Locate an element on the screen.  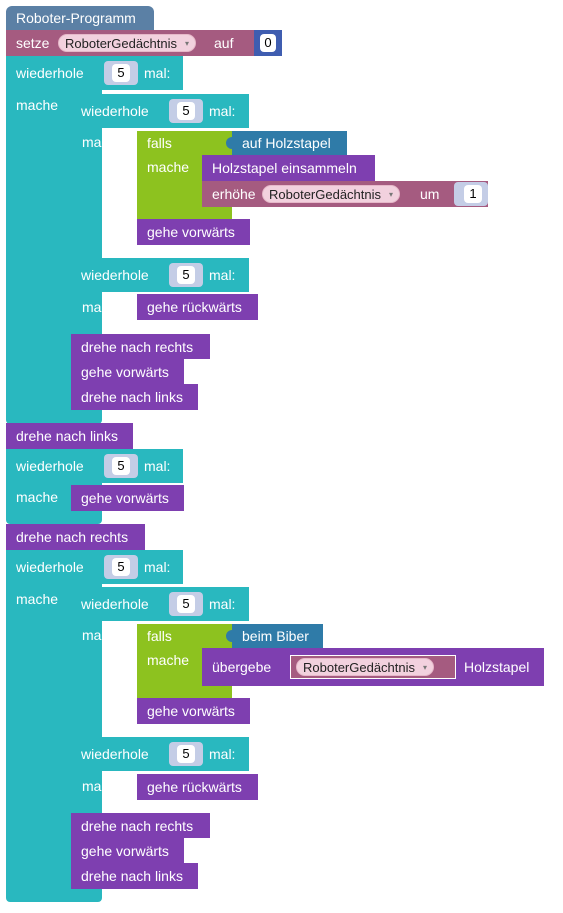
collect-wood-block: Holzstapel einsammeln is located at coordinates (288, 168).